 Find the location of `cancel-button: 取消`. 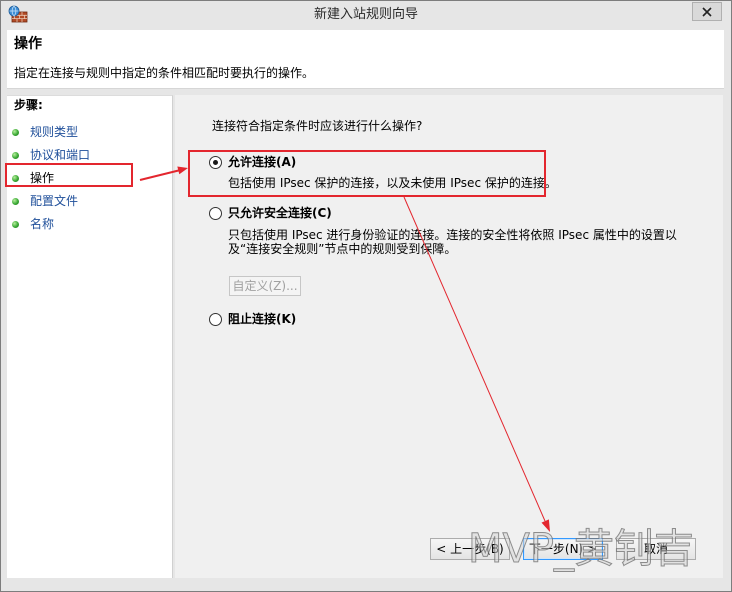

cancel-button: 取消 is located at coordinates (656, 549).